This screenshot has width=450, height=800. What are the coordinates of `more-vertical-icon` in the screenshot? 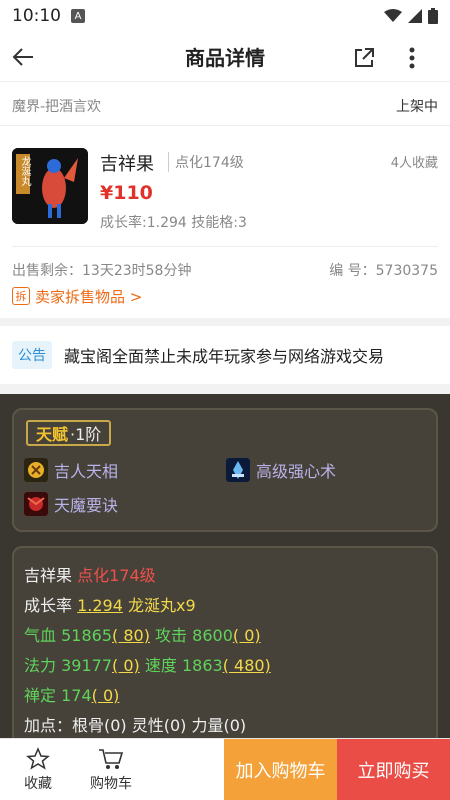 It's located at (412, 58).